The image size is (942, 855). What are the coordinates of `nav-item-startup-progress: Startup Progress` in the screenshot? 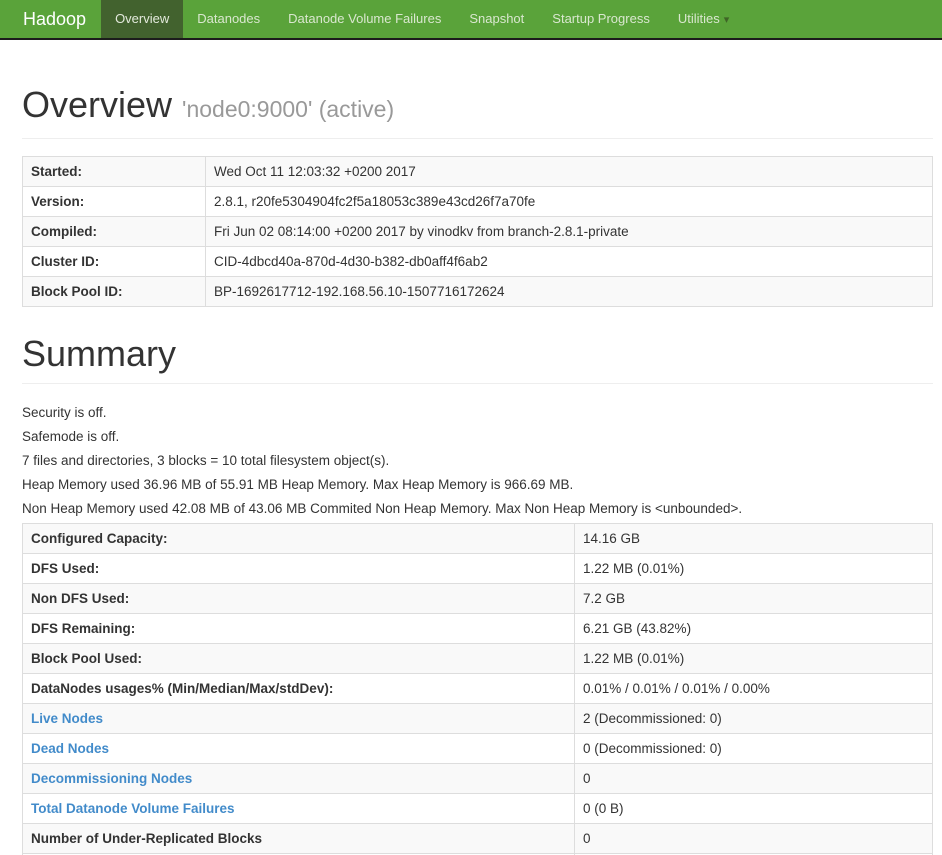 It's located at (601, 19).